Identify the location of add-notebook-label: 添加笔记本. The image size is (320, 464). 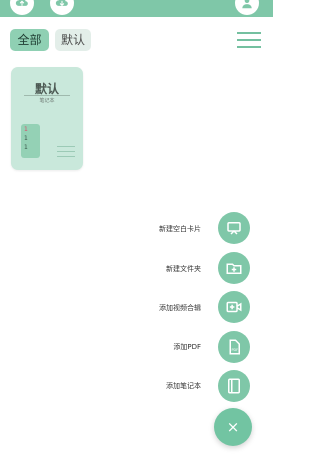
(183, 386).